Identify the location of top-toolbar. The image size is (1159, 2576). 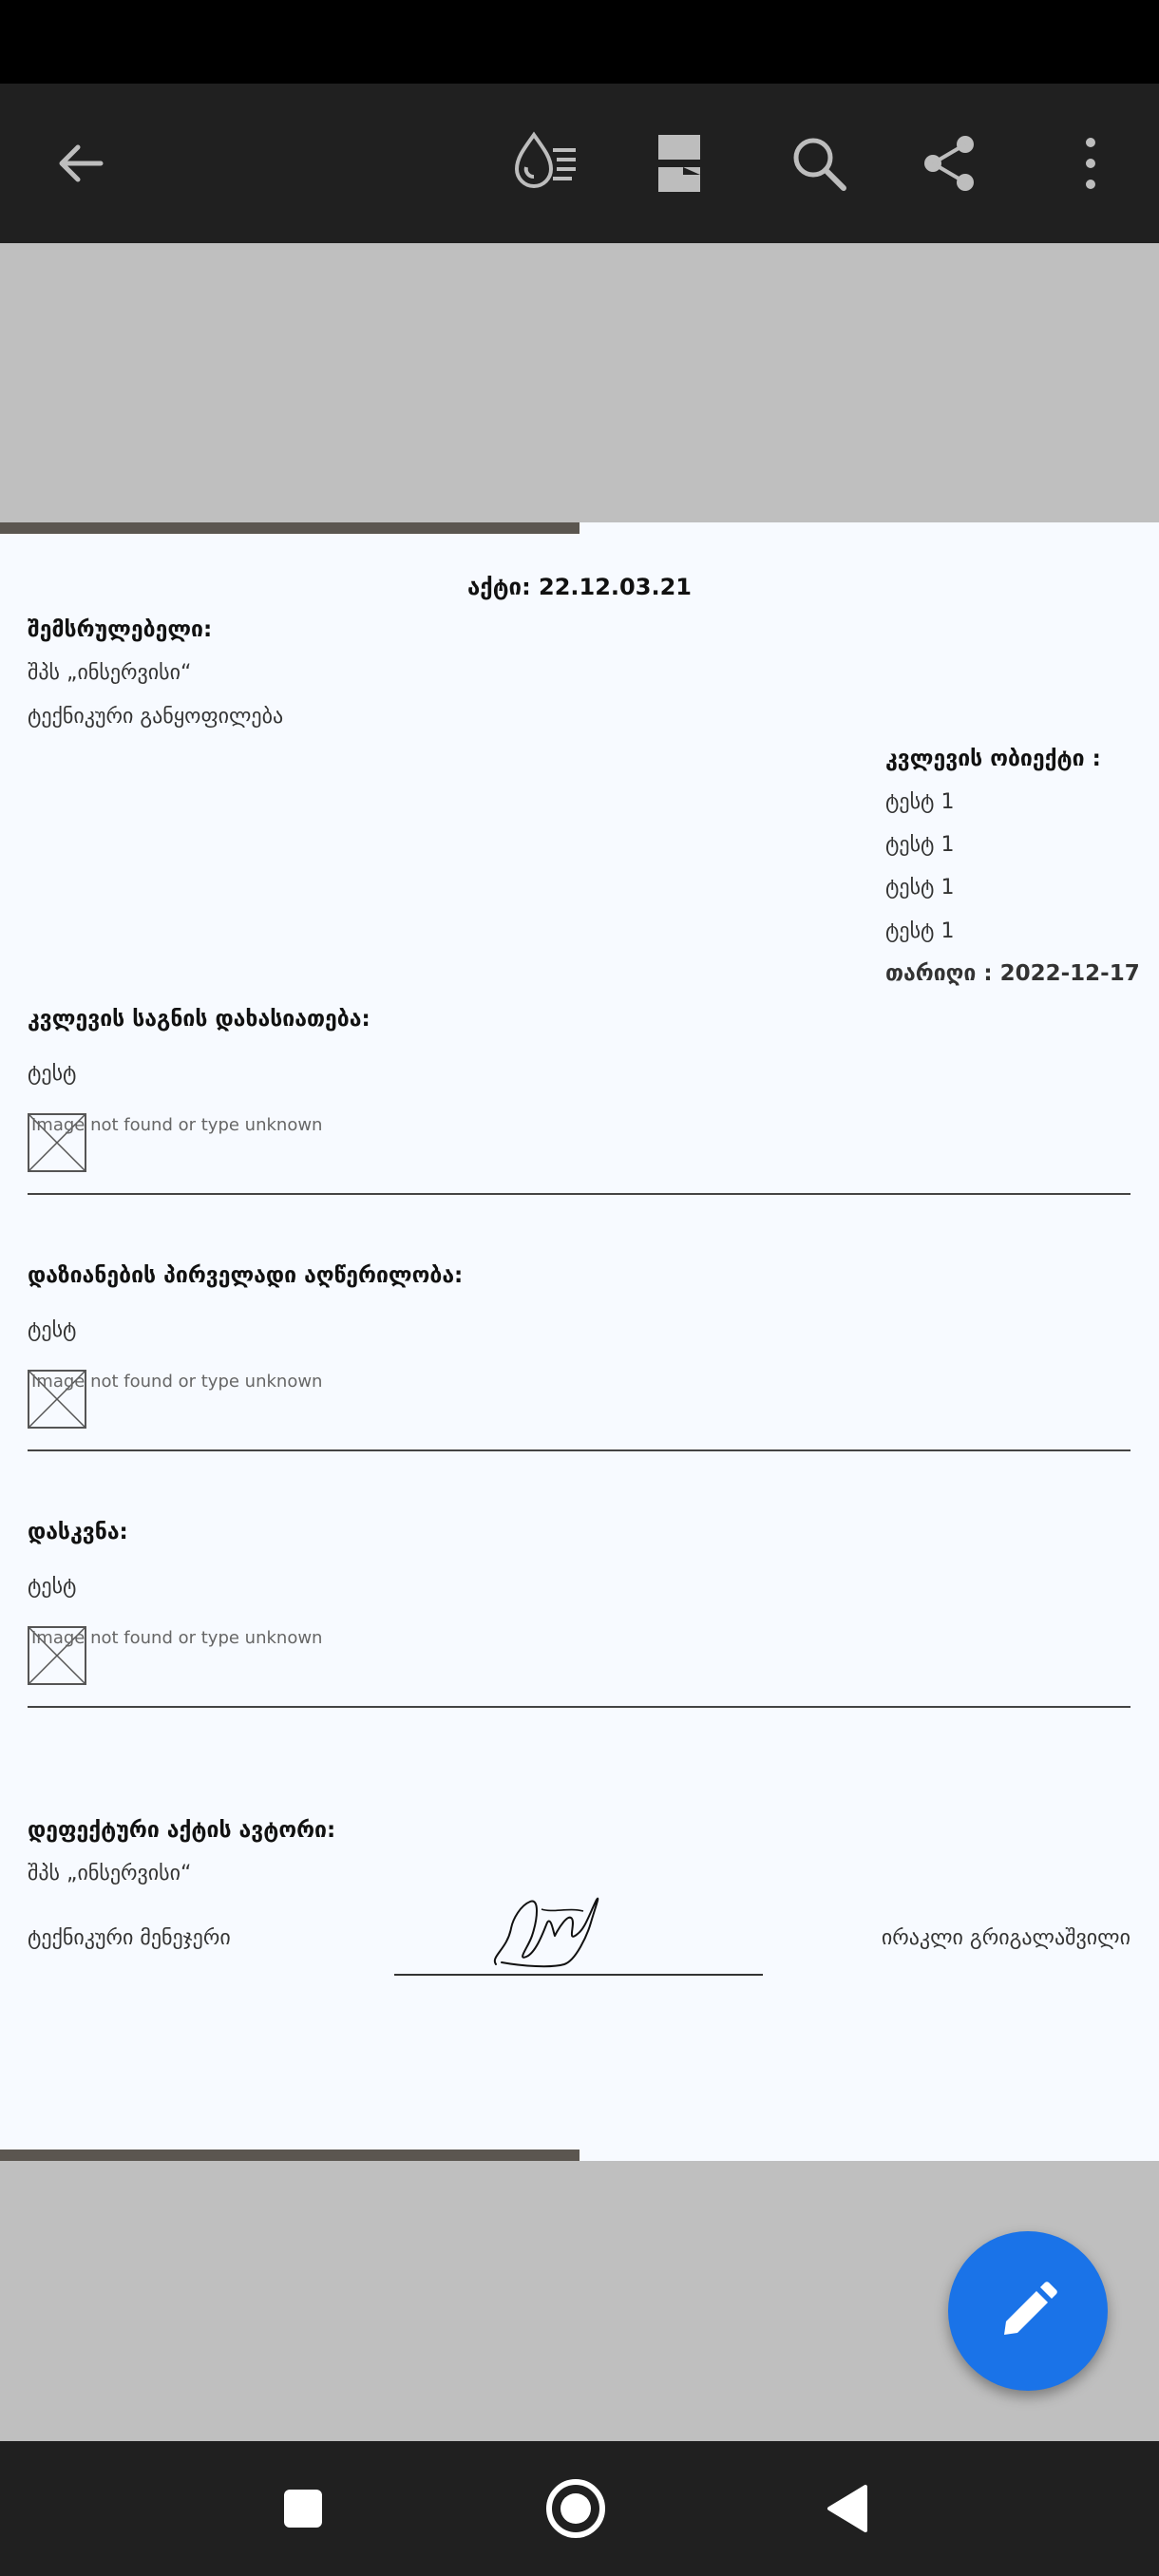
(579, 163).